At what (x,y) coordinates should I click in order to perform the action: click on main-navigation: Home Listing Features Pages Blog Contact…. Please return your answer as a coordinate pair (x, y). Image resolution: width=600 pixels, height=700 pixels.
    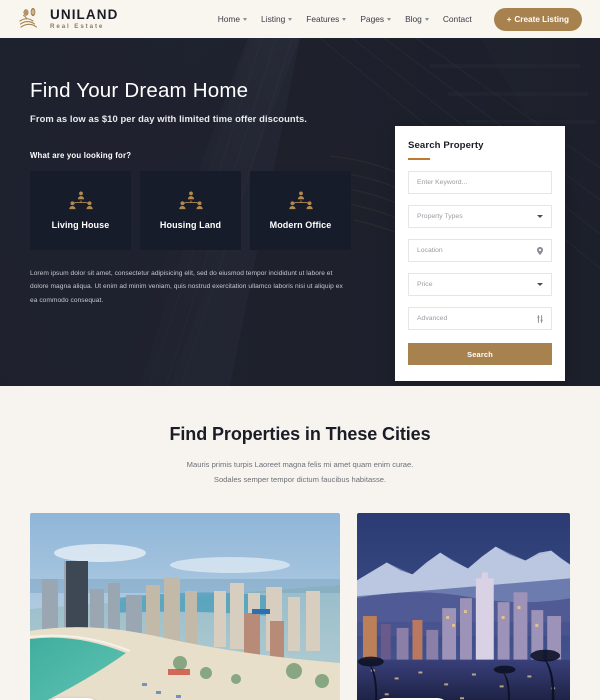
    Looking at the image, I should click on (399, 19).